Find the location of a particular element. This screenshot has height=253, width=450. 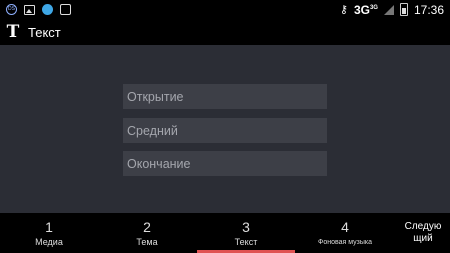

ending-text-input is located at coordinates (225, 163).